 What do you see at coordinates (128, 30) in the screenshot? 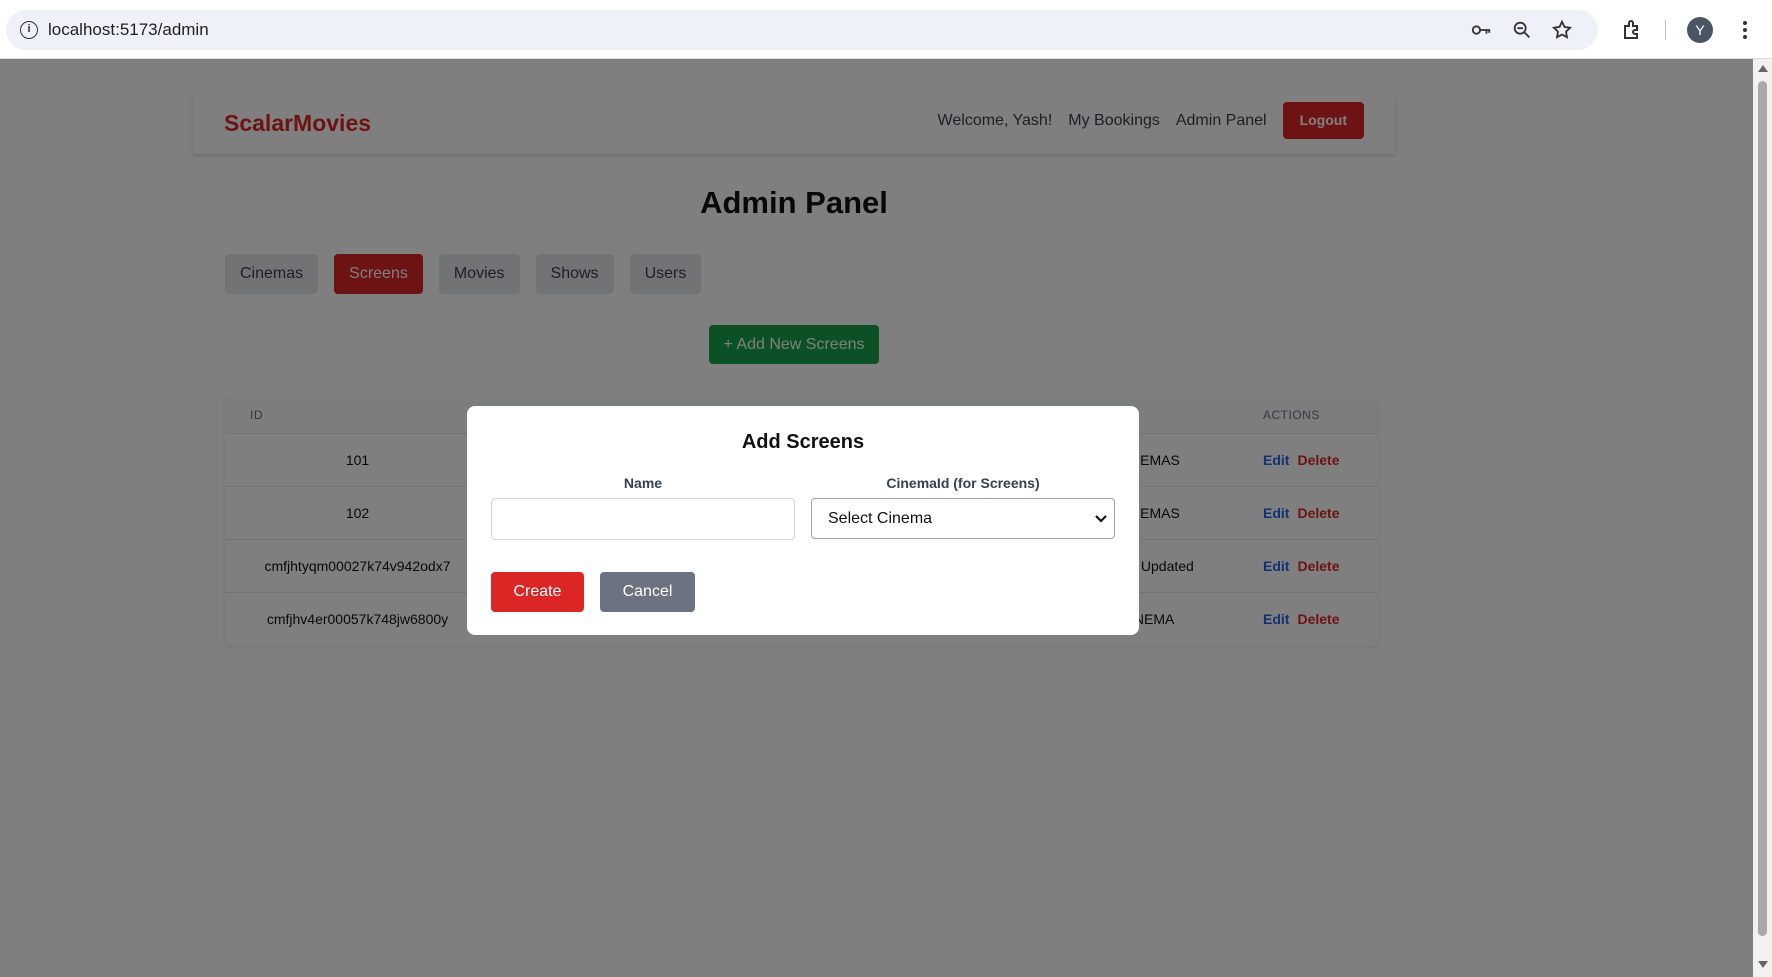
I see `address-url: localhost:5173/admin` at bounding box center [128, 30].